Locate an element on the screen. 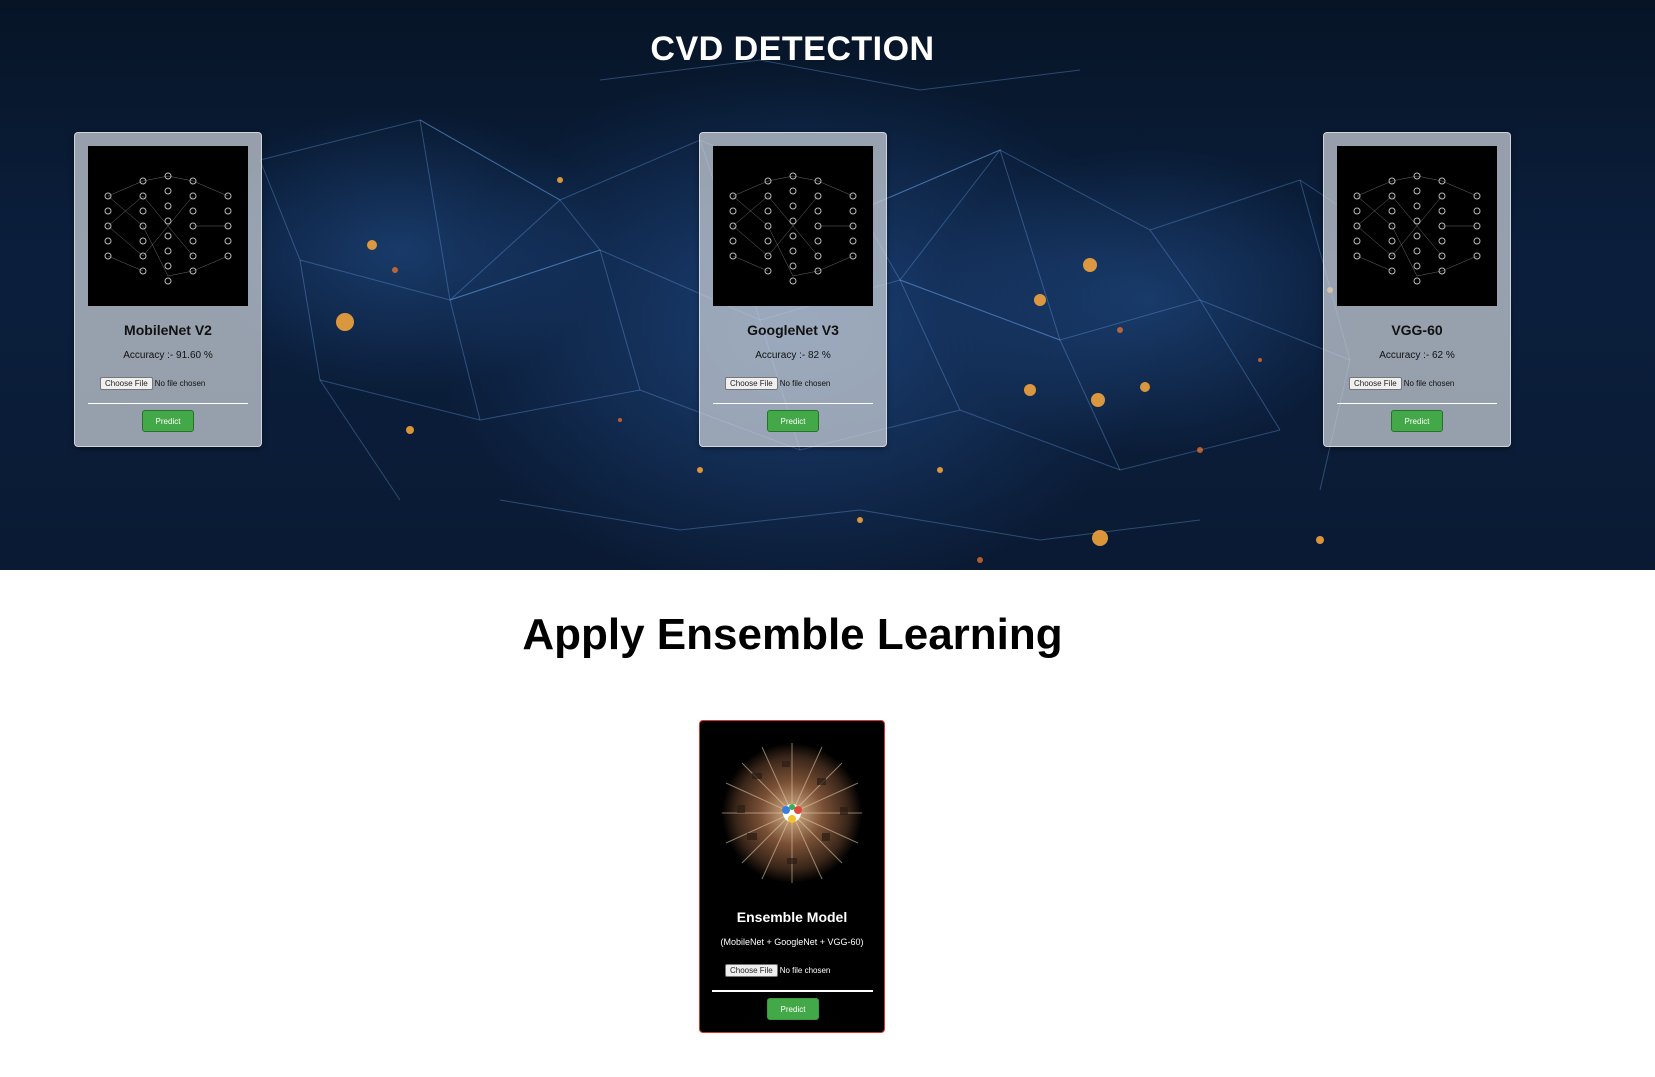 This screenshot has width=1655, height=1077. model-accuracy: Accuracy :- 82 % is located at coordinates (793, 355).